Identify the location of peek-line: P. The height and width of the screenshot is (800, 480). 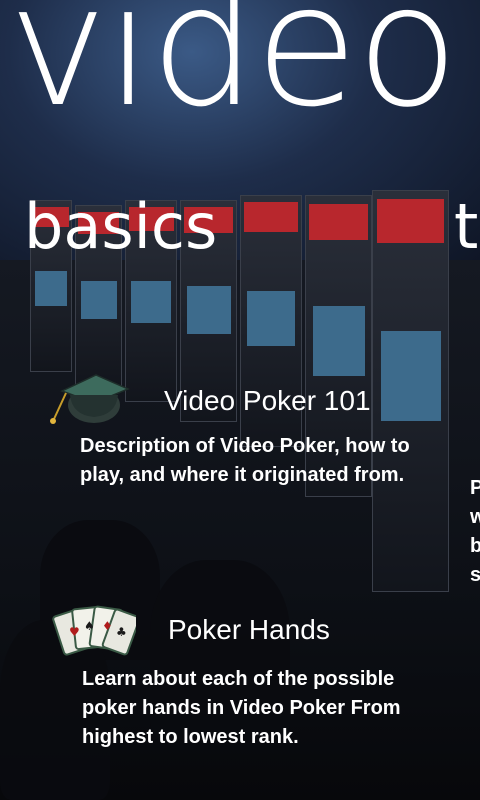
(475, 488).